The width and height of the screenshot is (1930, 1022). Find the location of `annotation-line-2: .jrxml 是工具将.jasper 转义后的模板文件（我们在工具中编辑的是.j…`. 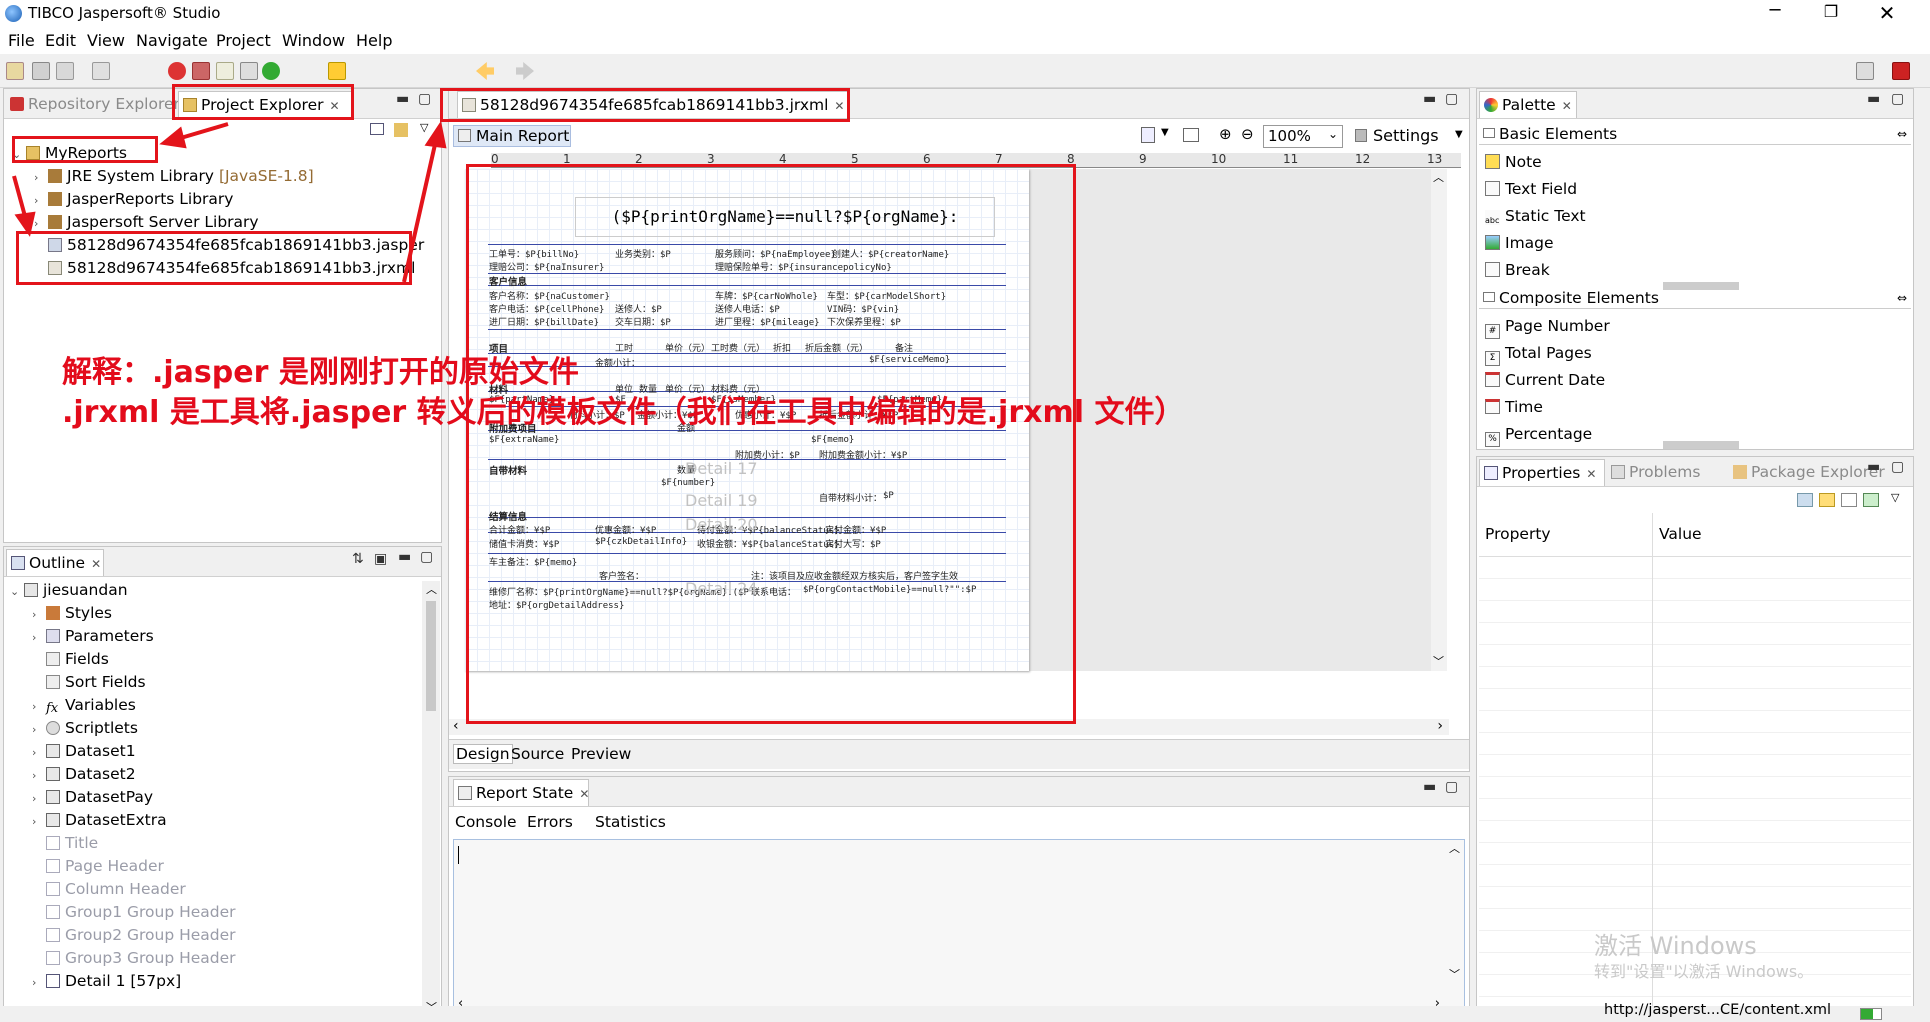

annotation-line-2: .jrxml 是工具将.jasper 转义后的模板文件（我们在工具中编辑的是.j… is located at coordinates (623, 412).